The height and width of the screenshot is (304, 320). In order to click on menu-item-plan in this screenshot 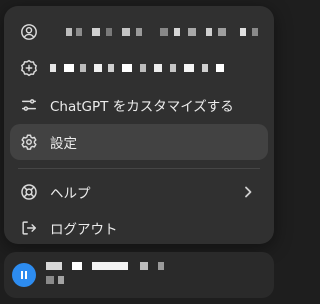, I will do `click(139, 68)`.